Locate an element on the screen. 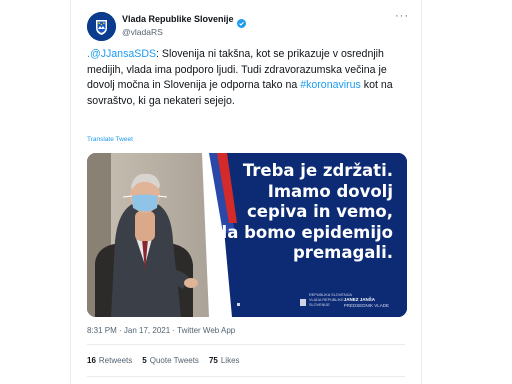 The height and width of the screenshot is (384, 512). retweets-stat: 16 Retweets is located at coordinates (109, 360).